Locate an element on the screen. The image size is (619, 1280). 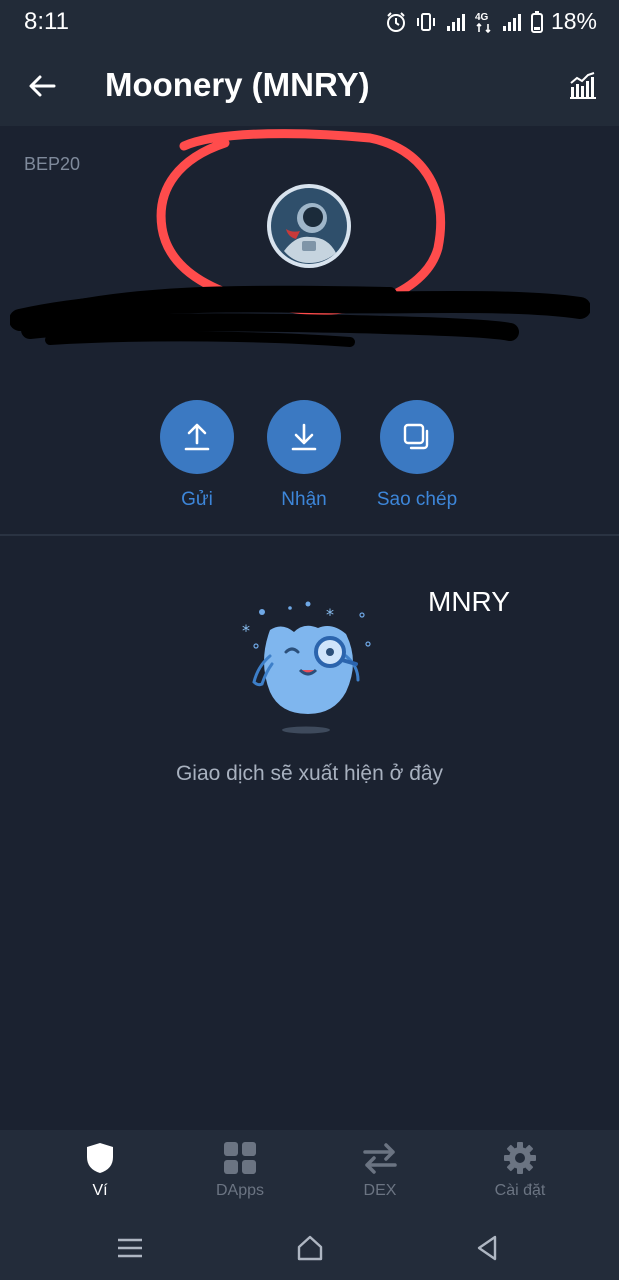
status-bar: 8:11 4G 18% is located at coordinates (309, 23).